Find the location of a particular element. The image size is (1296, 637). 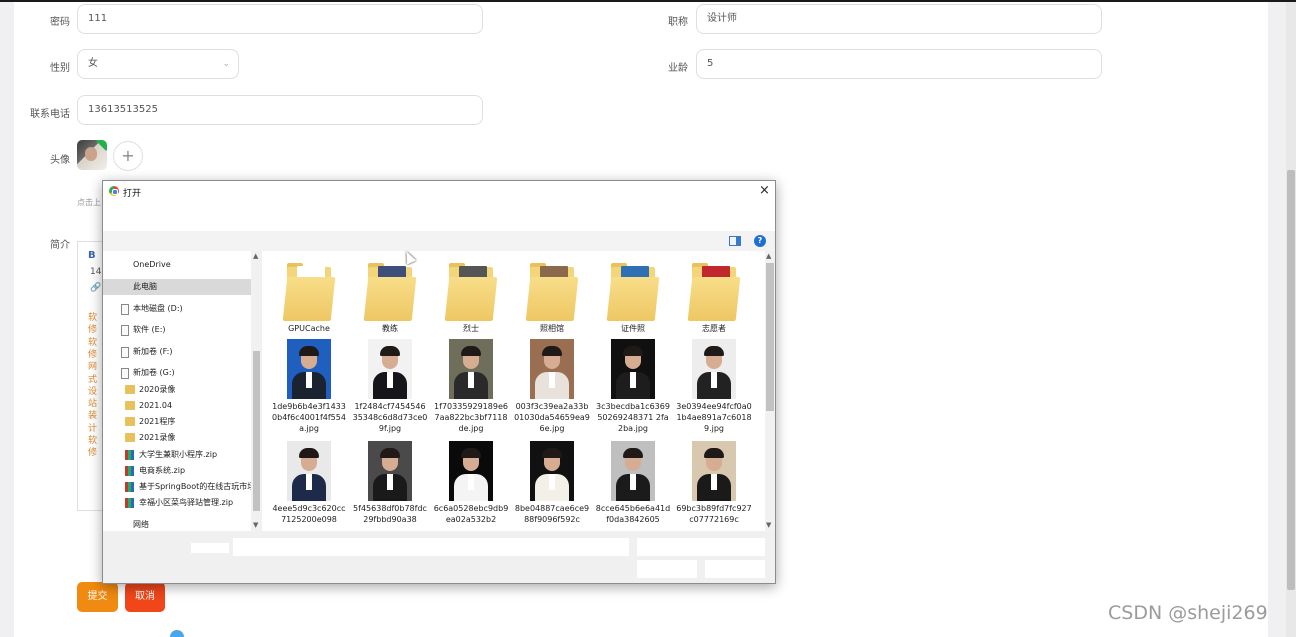

phone-label: 联系电话 is located at coordinates (50, 114).